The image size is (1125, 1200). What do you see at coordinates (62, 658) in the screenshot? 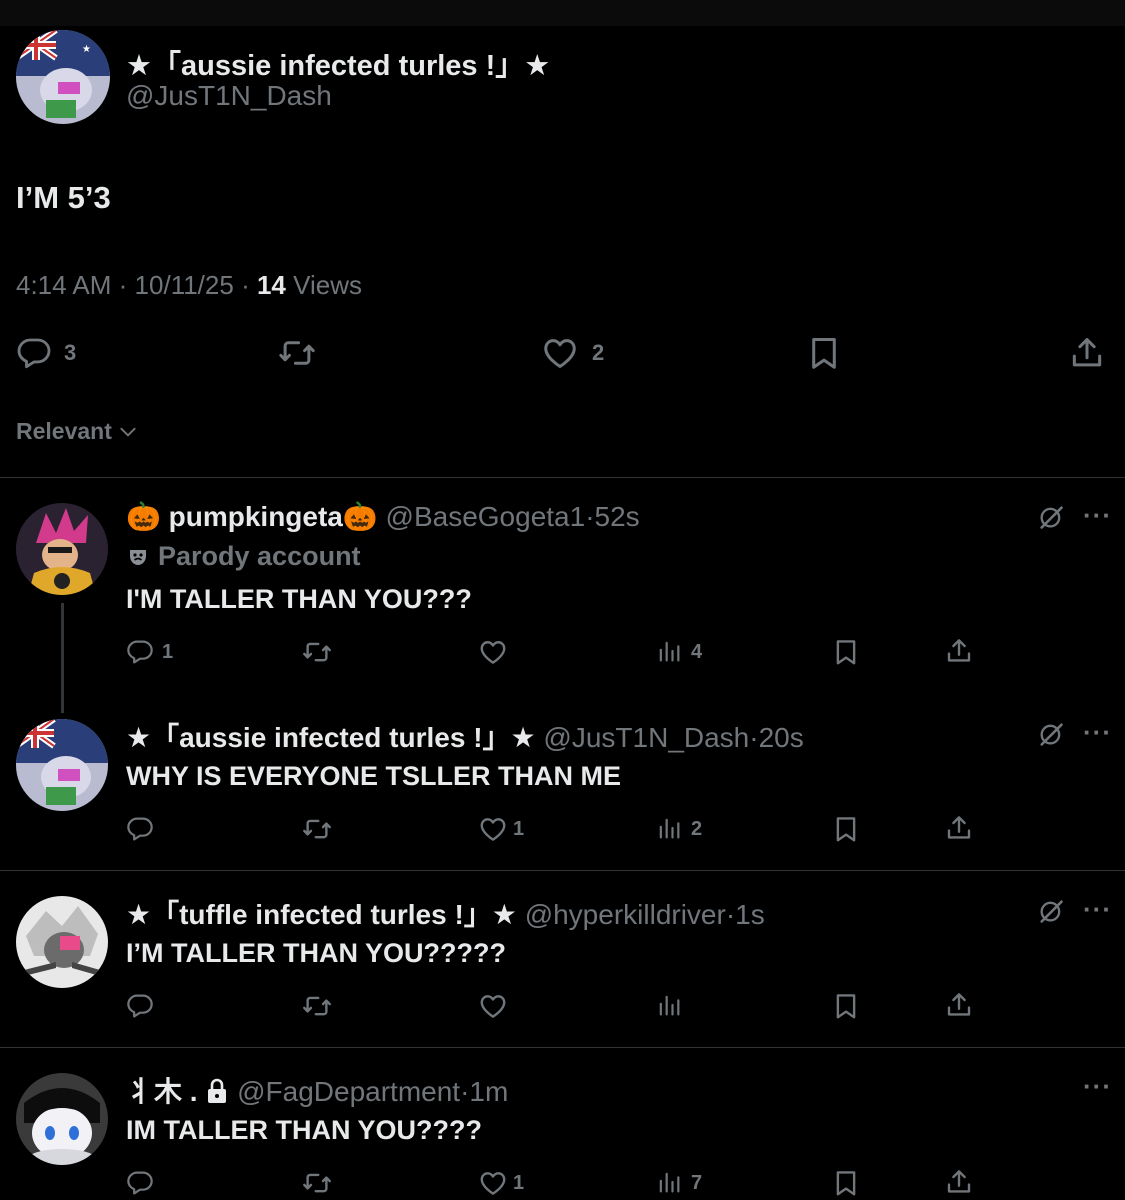
I see `thread-connector` at bounding box center [62, 658].